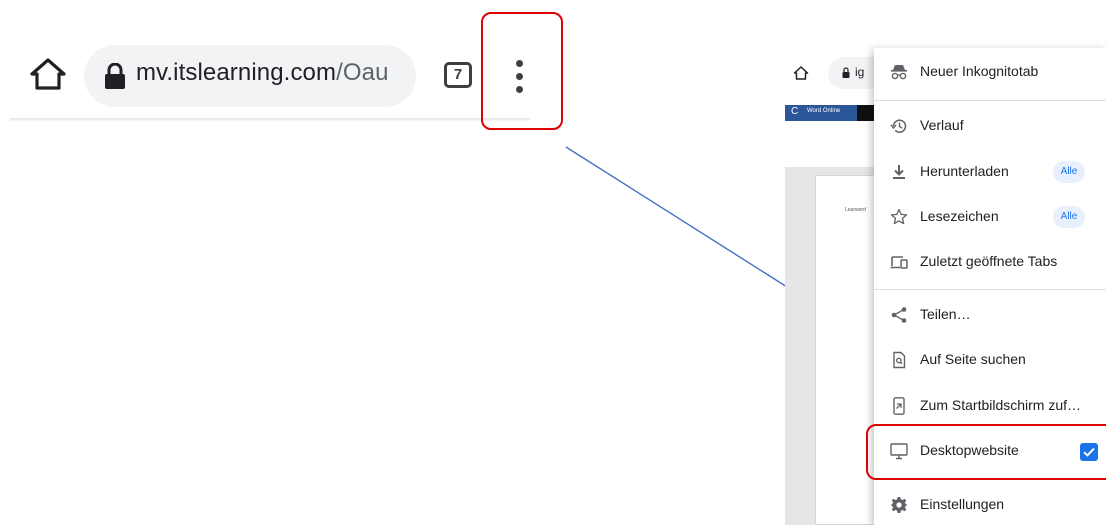 The height and width of the screenshot is (525, 1106). I want to click on url-path: /Oau, so click(362, 72).